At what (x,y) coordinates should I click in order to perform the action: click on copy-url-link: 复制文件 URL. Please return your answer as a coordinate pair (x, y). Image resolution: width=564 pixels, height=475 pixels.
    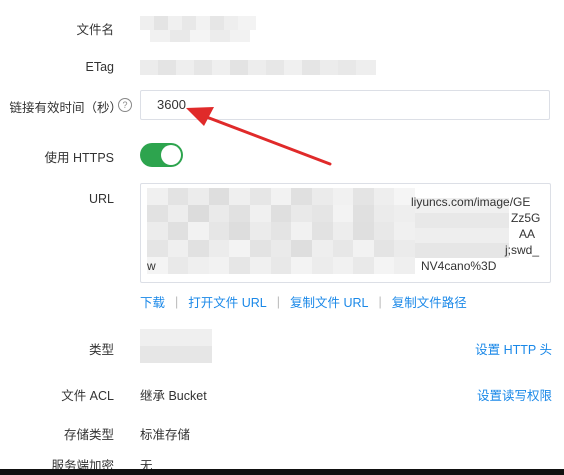
    Looking at the image, I should click on (329, 301).